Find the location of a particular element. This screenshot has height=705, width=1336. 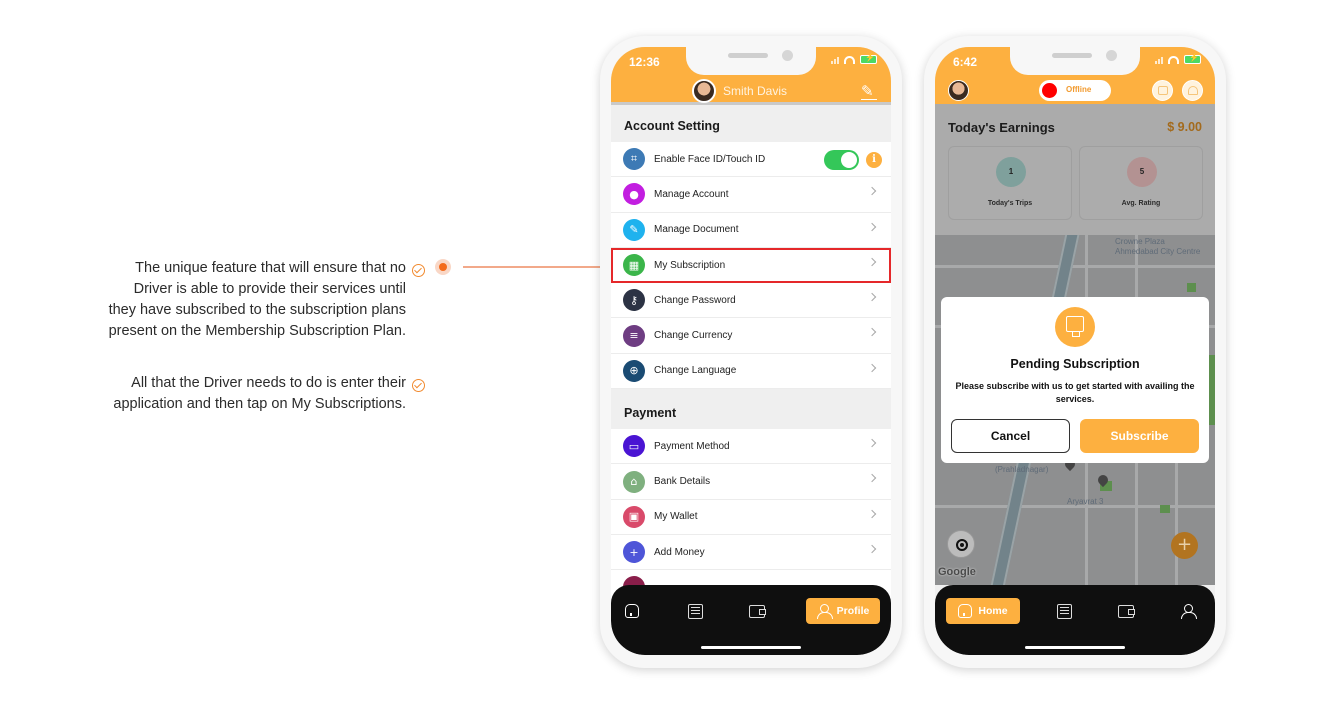

settings-row-change-currency: ≡ Change Currency is located at coordinates (751, 336).